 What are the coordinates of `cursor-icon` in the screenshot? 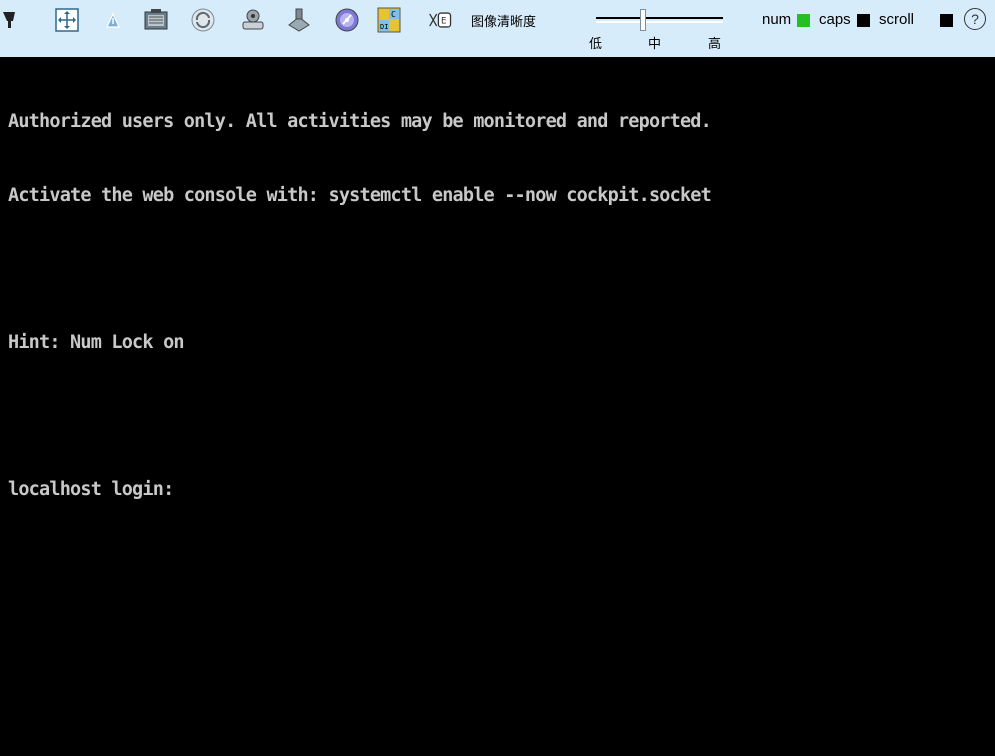 It's located at (11, 20).